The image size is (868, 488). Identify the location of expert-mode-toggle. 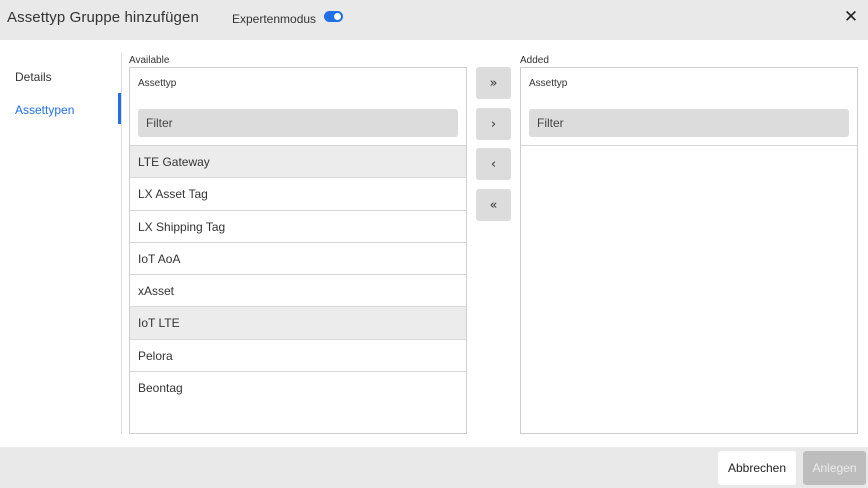
(333, 16).